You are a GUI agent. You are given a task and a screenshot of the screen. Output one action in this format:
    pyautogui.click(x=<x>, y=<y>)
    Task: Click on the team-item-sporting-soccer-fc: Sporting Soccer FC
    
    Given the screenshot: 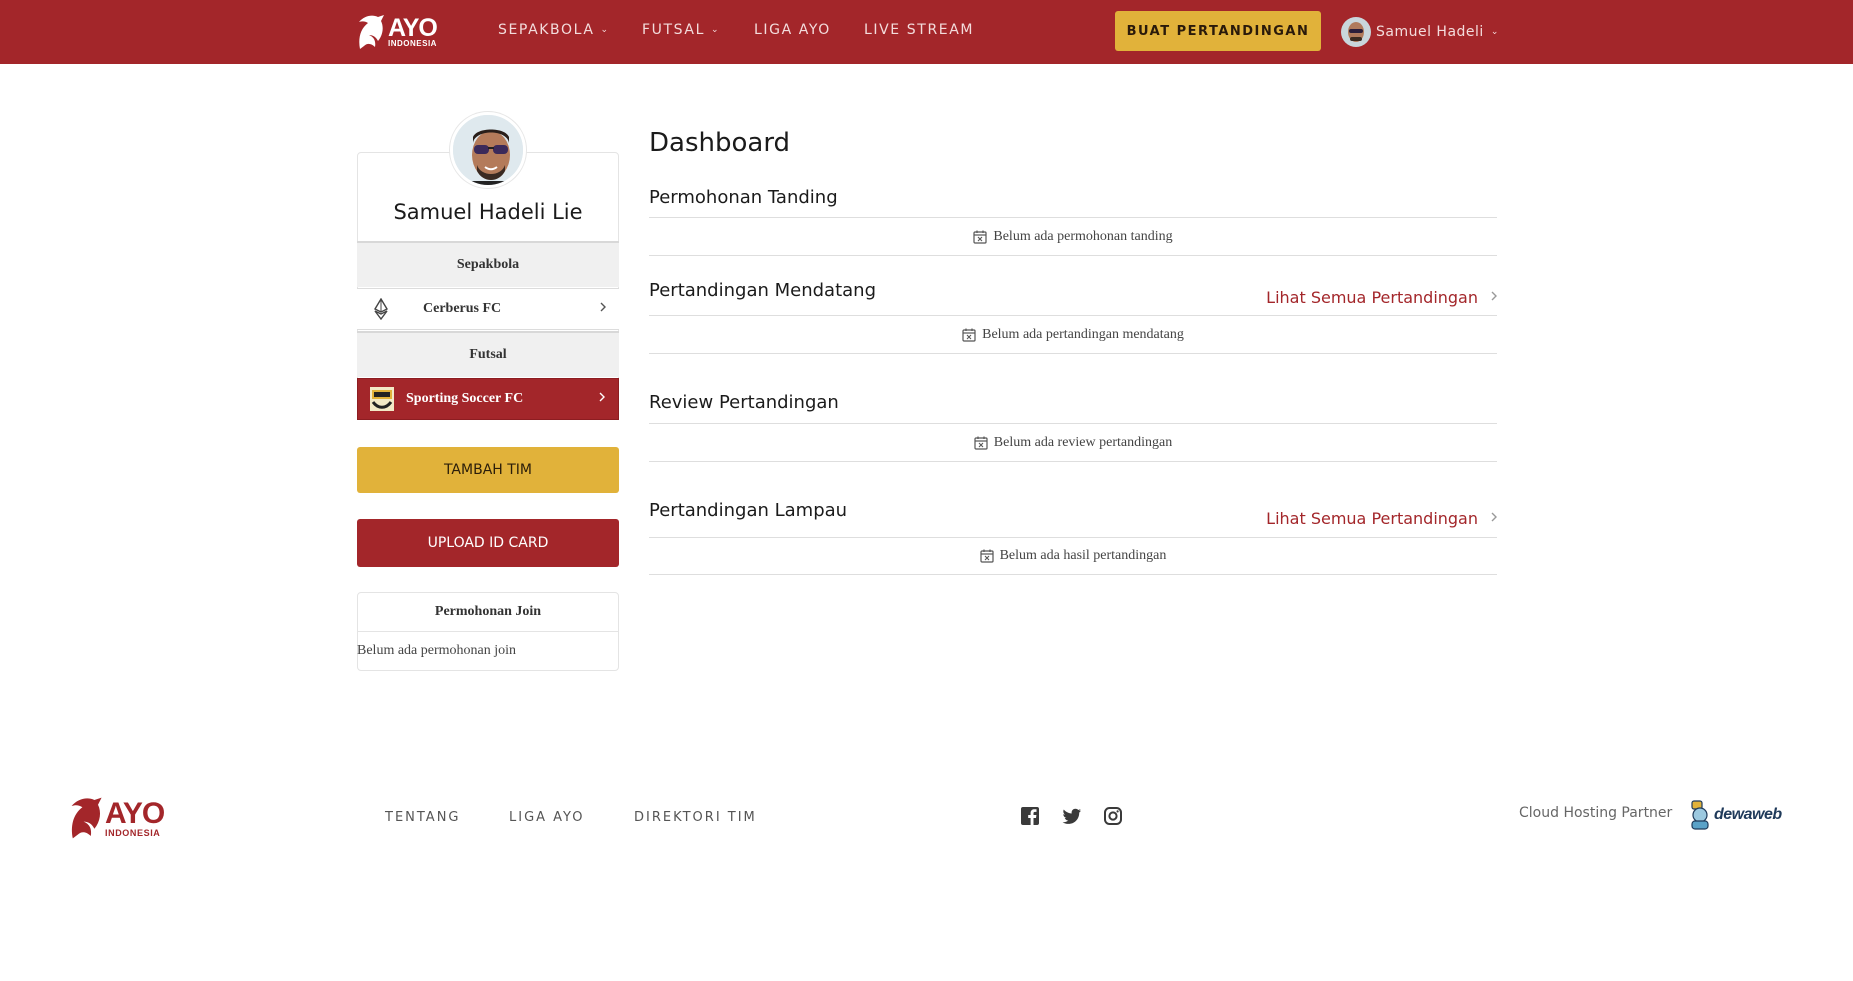 What is the action you would take?
    pyautogui.click(x=488, y=399)
    